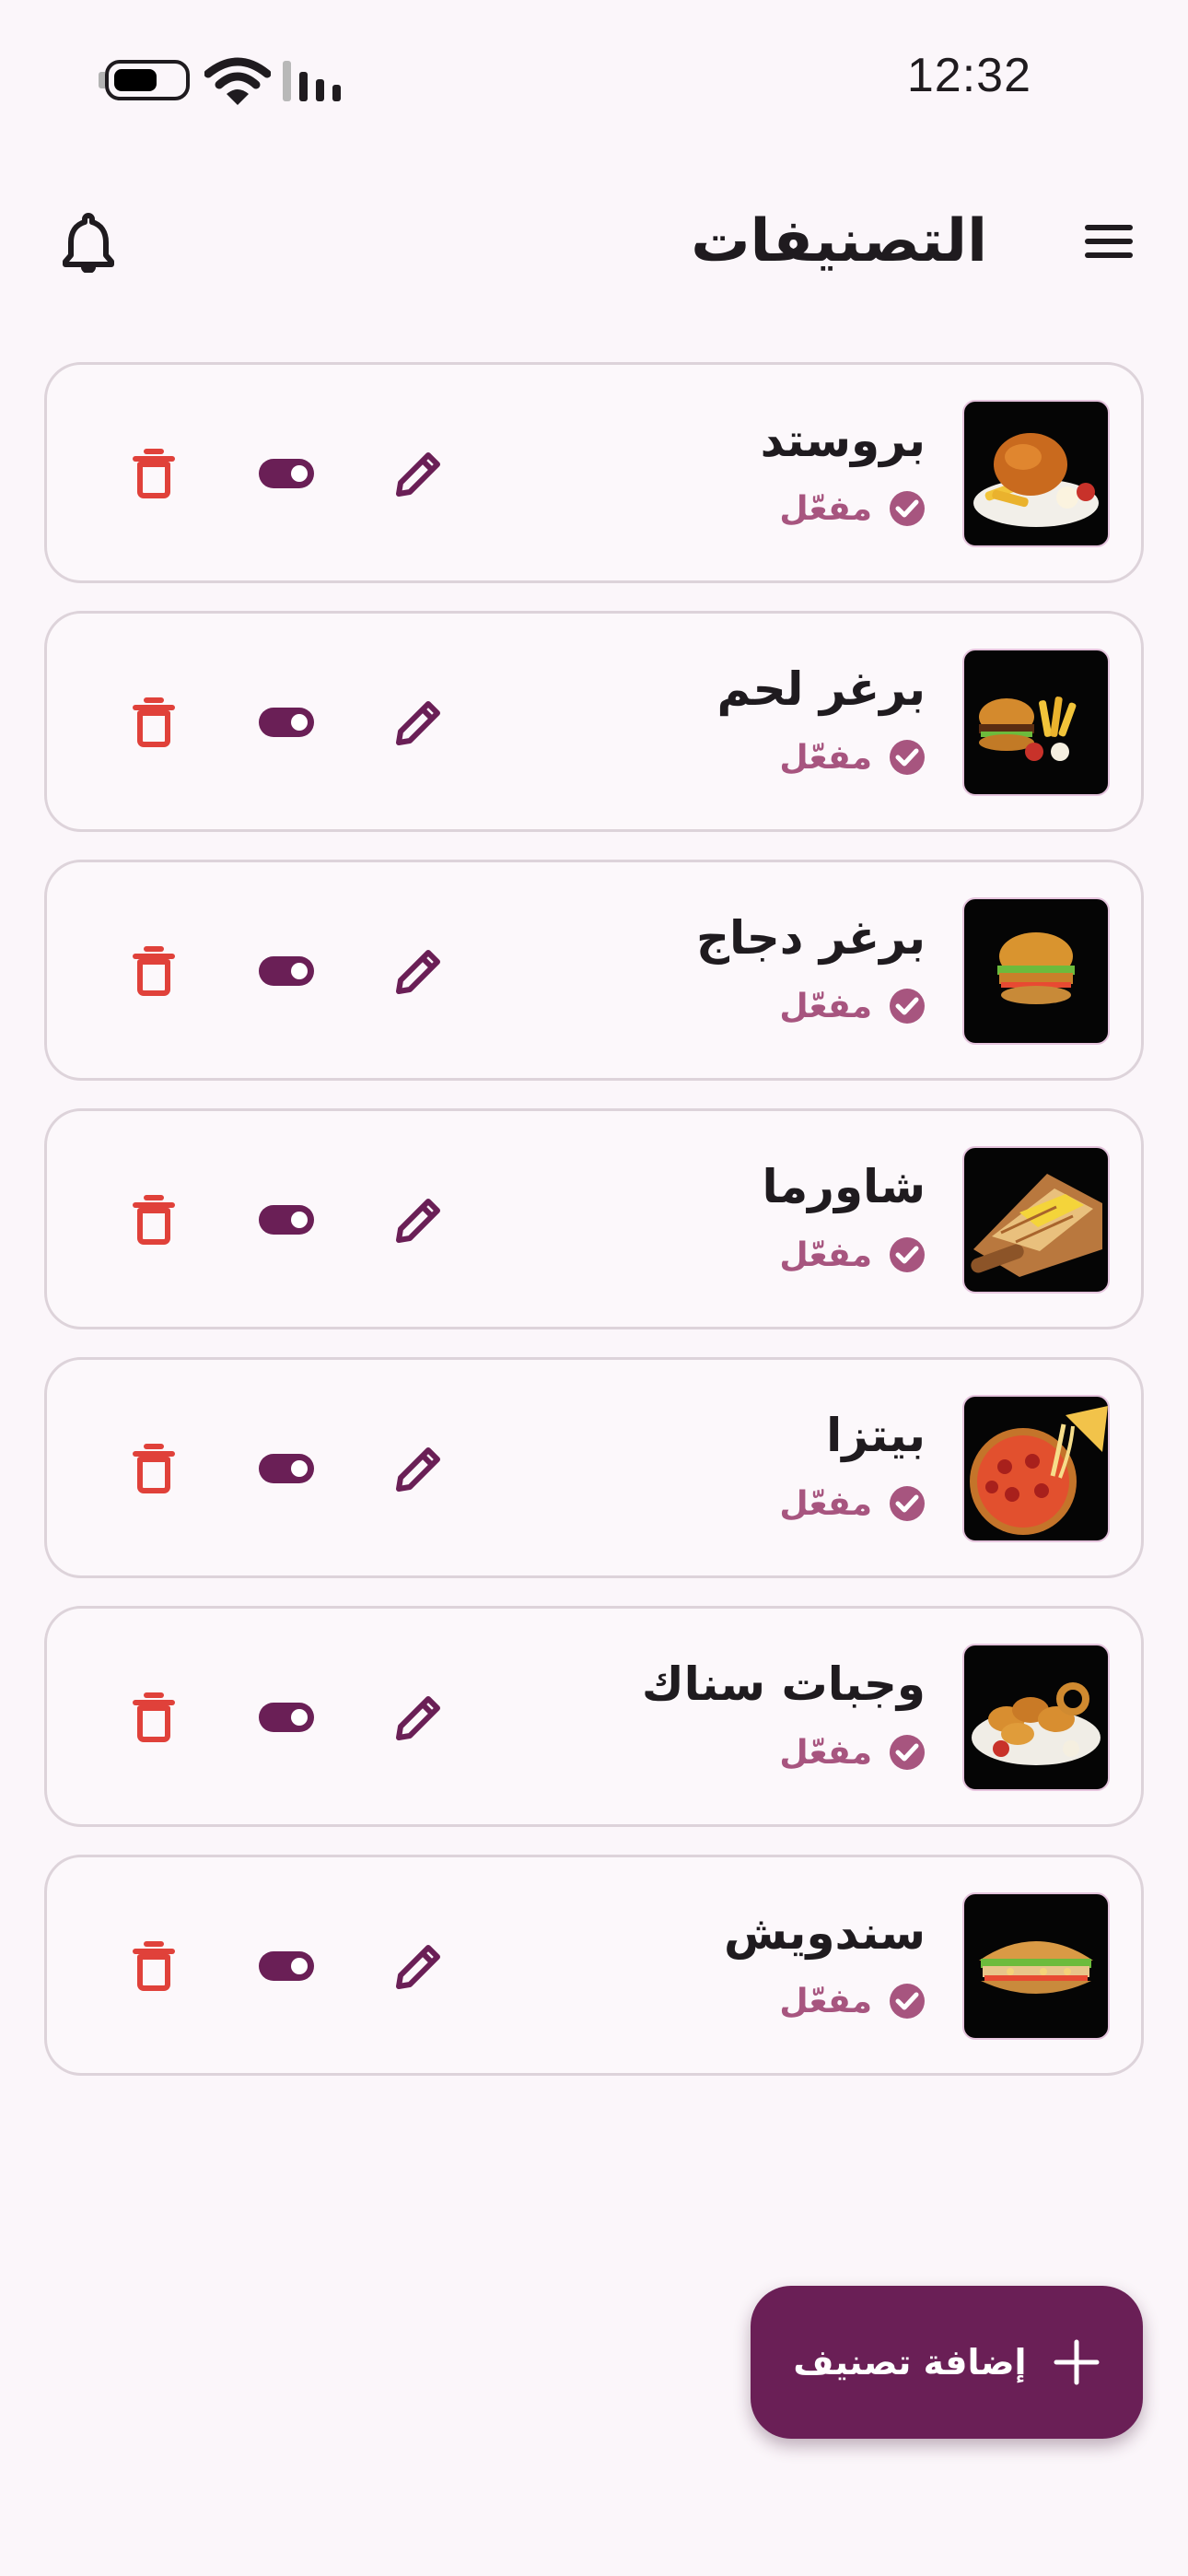  I want to click on status-bar: 12:32, so click(594, 73).